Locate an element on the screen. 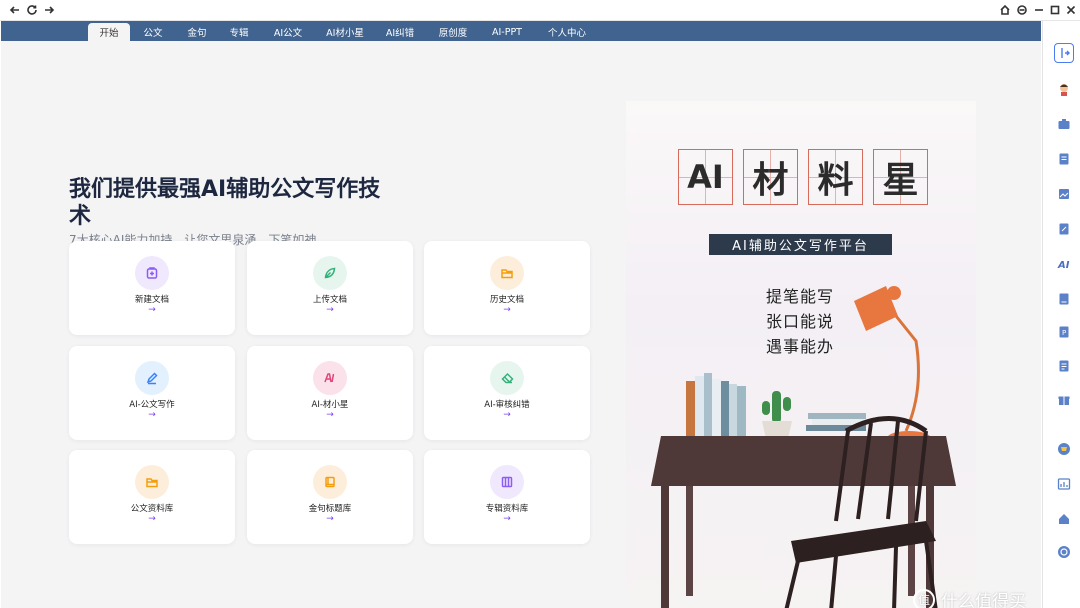 The height and width of the screenshot is (608, 1080). leaf-icon is located at coordinates (330, 273).